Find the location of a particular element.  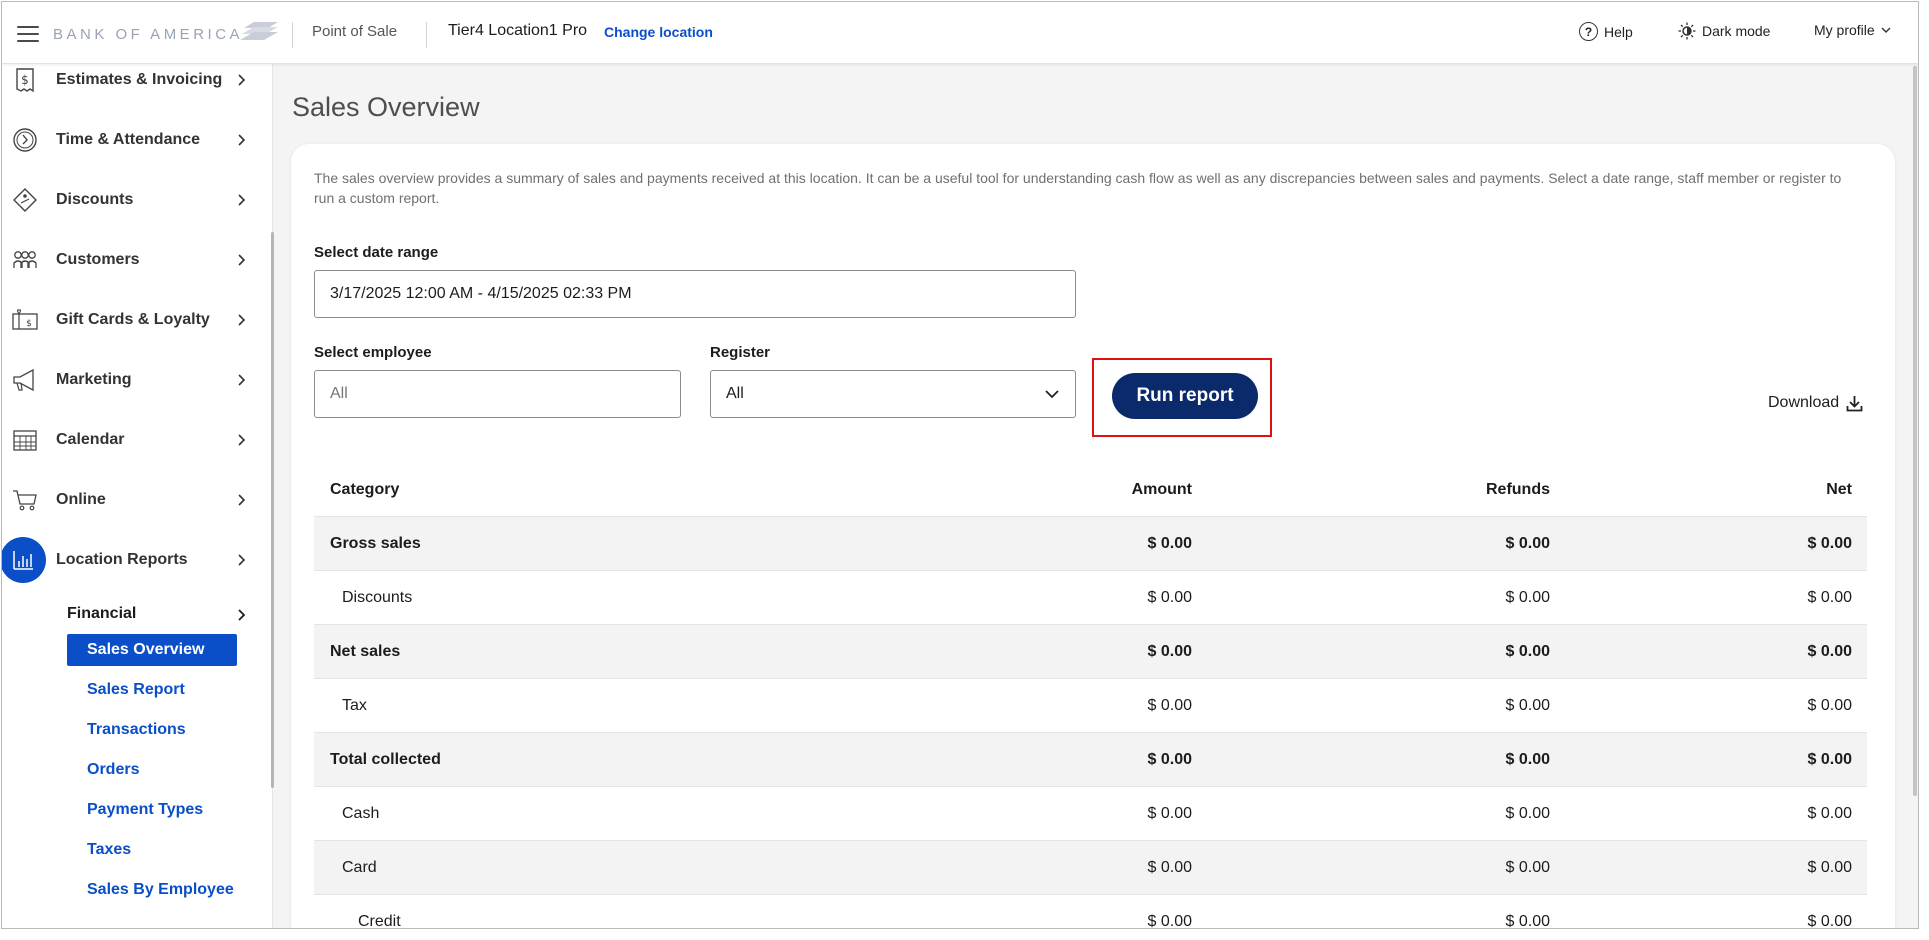

row-category: Cash is located at coordinates (361, 813).